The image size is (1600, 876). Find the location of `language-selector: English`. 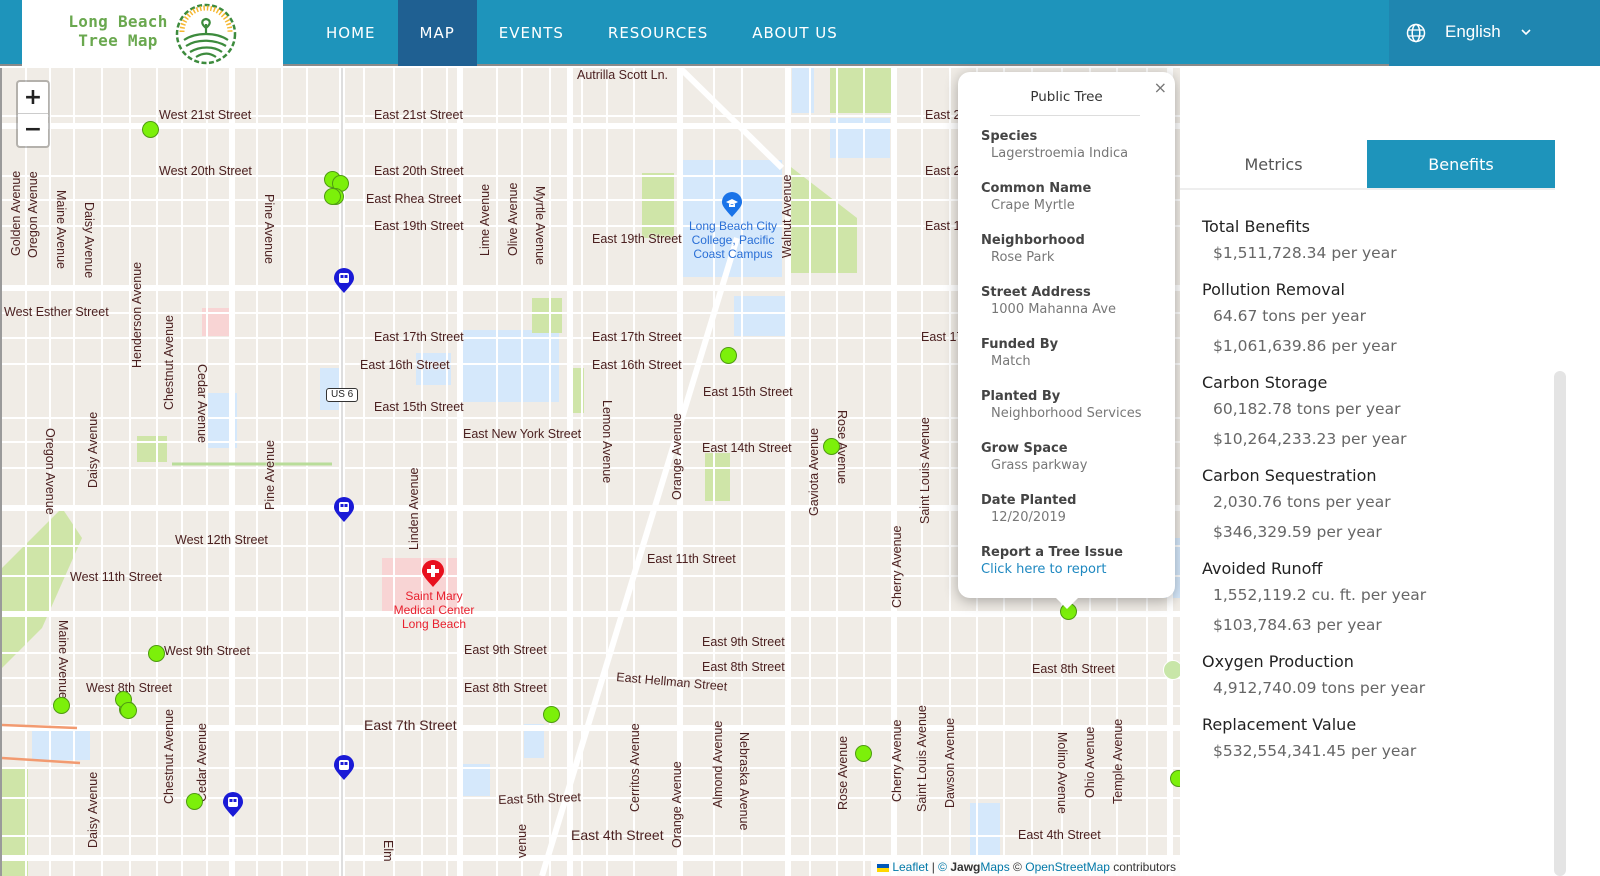

language-selector: English is located at coordinates (1494, 33).